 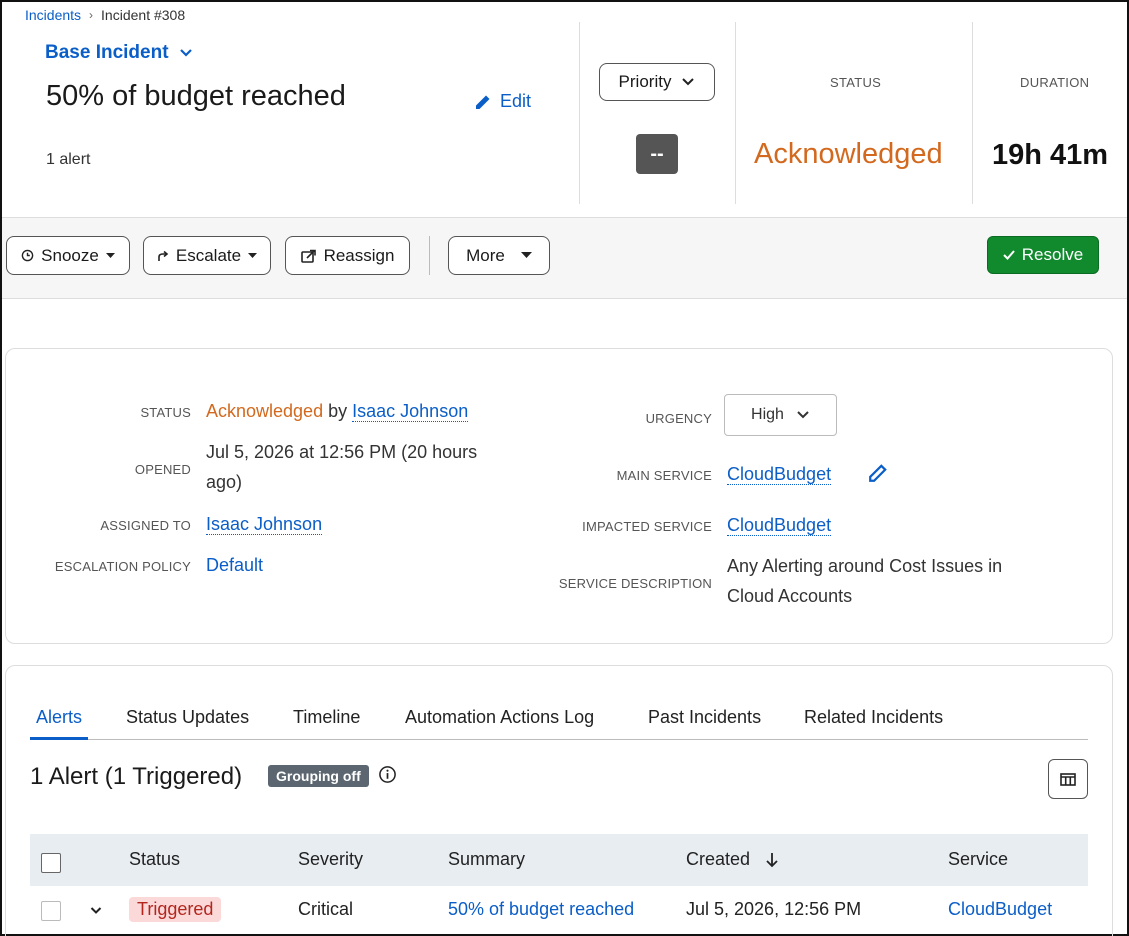 What do you see at coordinates (486, 859) in the screenshot?
I see `column-header-summary: Summary` at bounding box center [486, 859].